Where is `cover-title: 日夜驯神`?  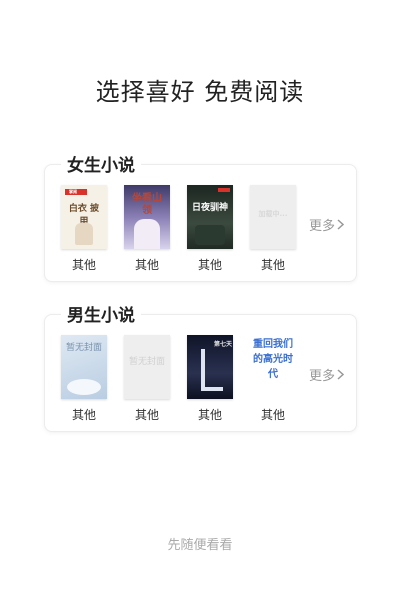 cover-title: 日夜驯神 is located at coordinates (209, 208).